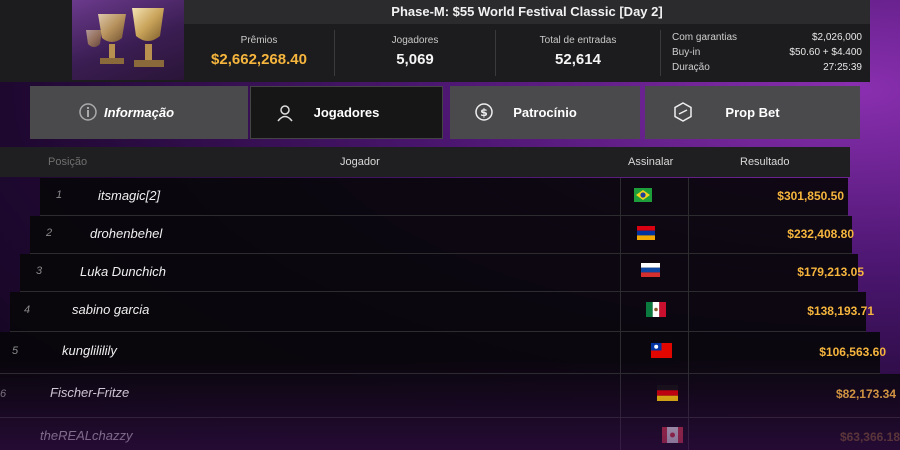  What do you see at coordinates (49, 233) in the screenshot?
I see `row-position: 2` at bounding box center [49, 233].